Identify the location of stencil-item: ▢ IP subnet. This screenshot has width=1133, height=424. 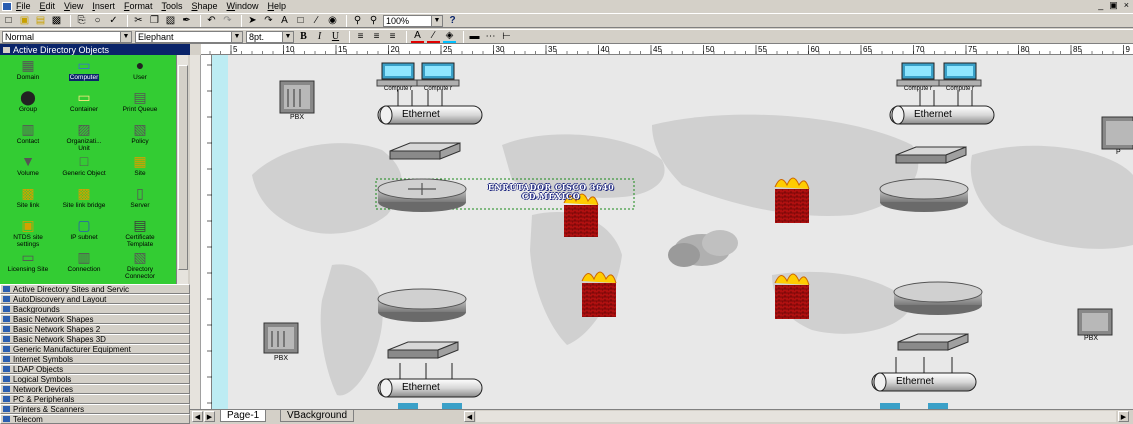
(84, 229).